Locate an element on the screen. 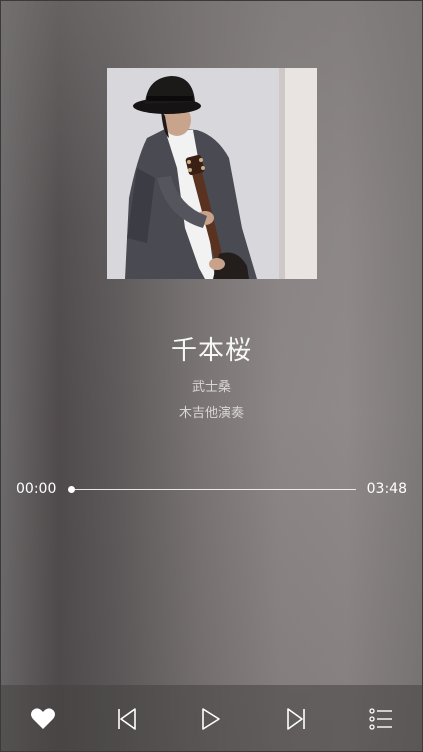 The height and width of the screenshot is (752, 423). heart-icon is located at coordinates (43, 718).